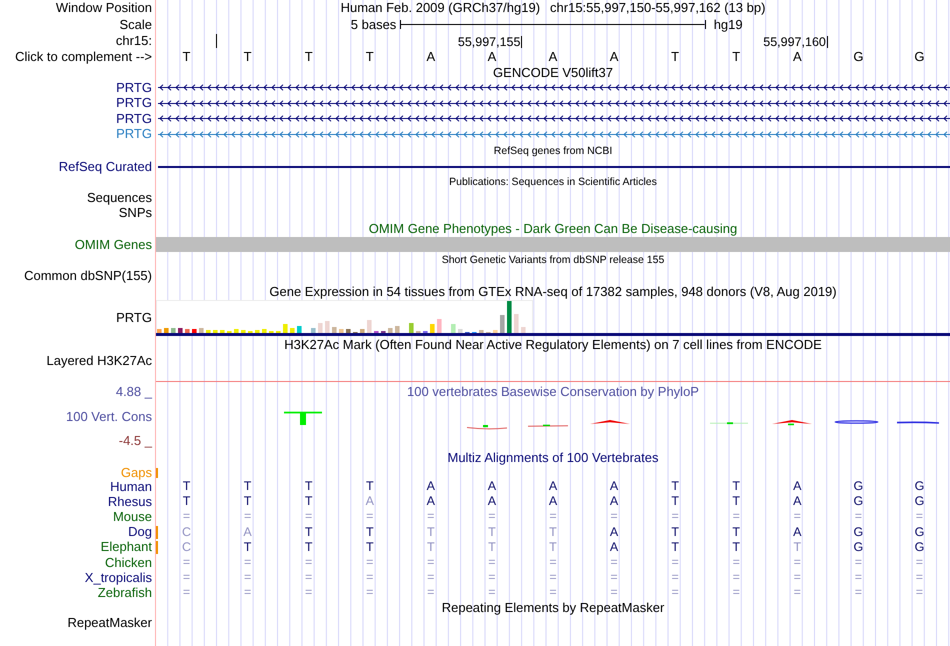 This screenshot has height=646, width=950. I want to click on assembly-label: hg19, so click(728, 25).